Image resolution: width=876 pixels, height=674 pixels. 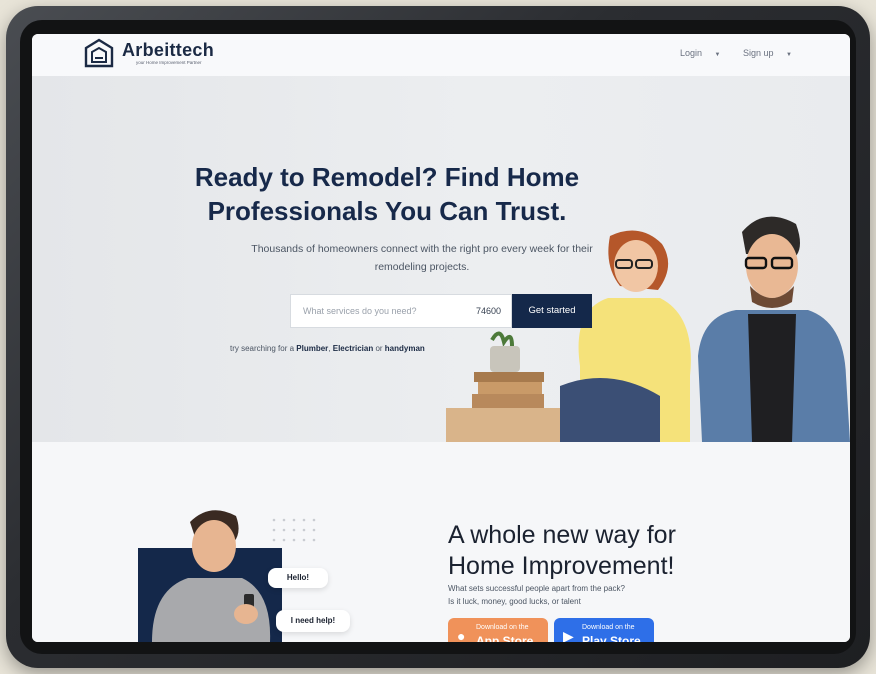 What do you see at coordinates (210, 576) in the screenshot?
I see `man-with-phone-photo` at bounding box center [210, 576].